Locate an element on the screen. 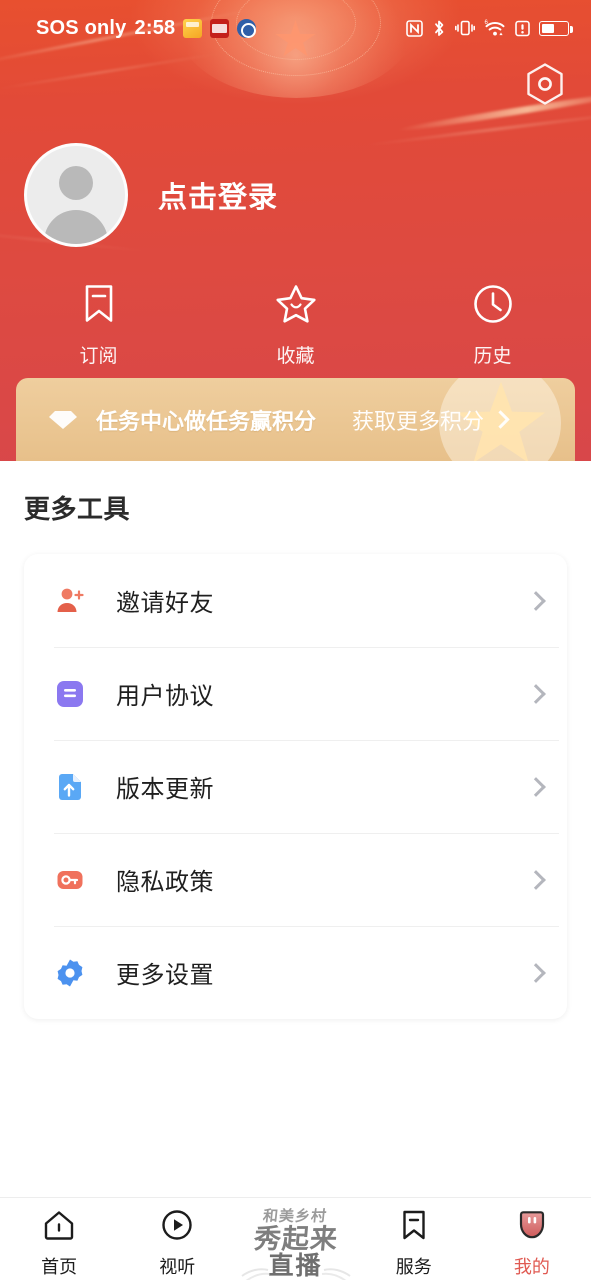  list-item-privacy-policy: 隐私政策 is located at coordinates (295, 879).